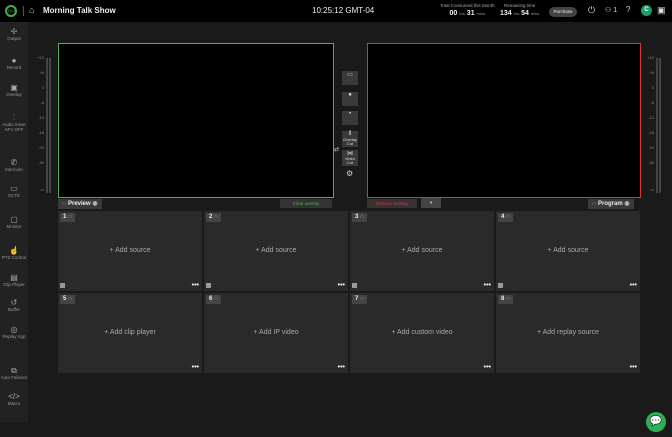 Image resolution: width=672 pixels, height=437 pixels. I want to click on source-tile: 3 ∩ + Add source •••, so click(422, 251).